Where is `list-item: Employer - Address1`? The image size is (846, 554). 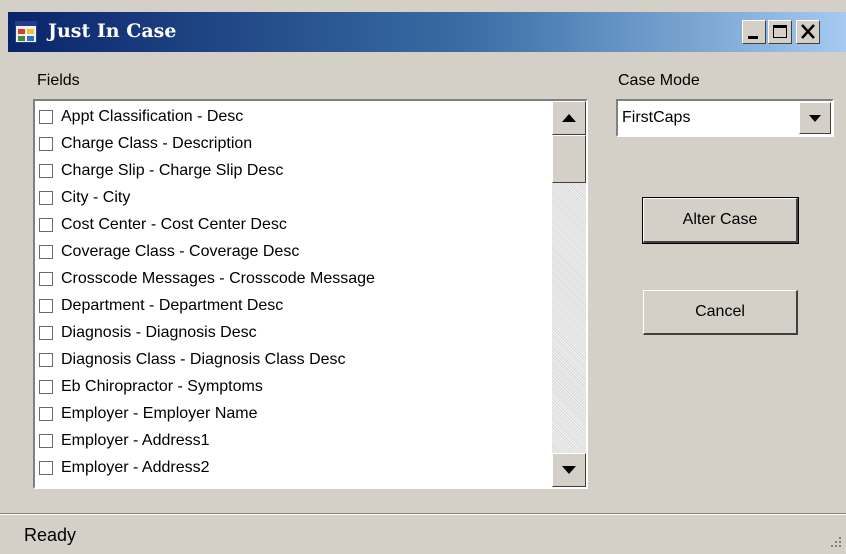 list-item: Employer - Address1 is located at coordinates (294, 441).